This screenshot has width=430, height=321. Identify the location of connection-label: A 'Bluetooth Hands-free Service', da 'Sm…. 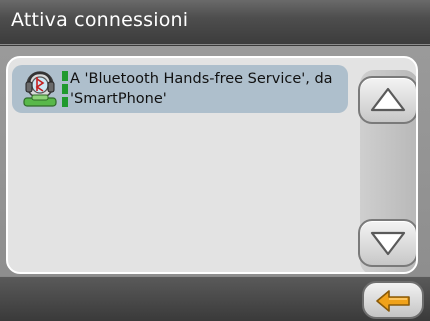
(201, 89).